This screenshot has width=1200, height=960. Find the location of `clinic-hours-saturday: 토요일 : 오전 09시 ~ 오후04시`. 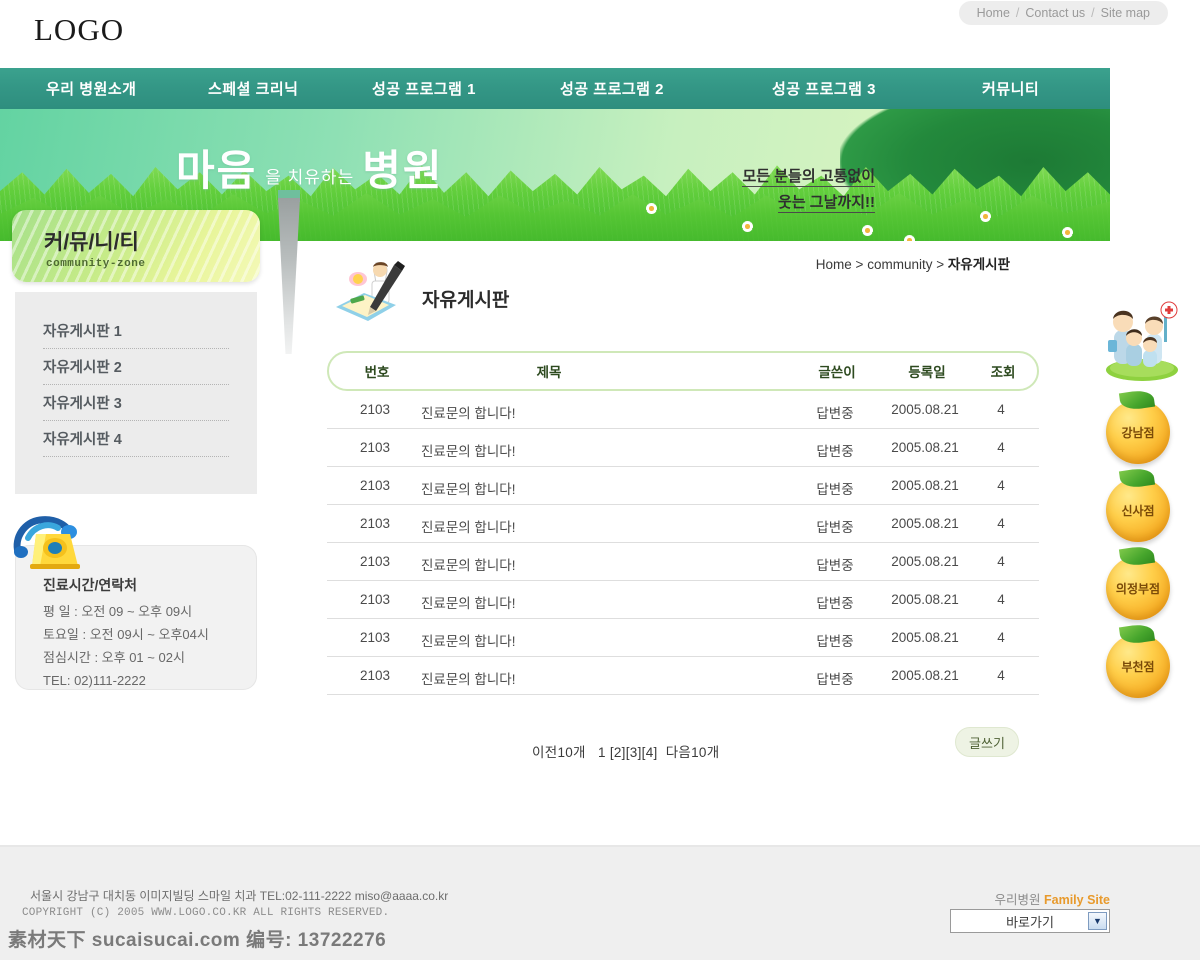

clinic-hours-saturday: 토요일 : 오전 09시 ~ 오후04시 is located at coordinates (126, 634).